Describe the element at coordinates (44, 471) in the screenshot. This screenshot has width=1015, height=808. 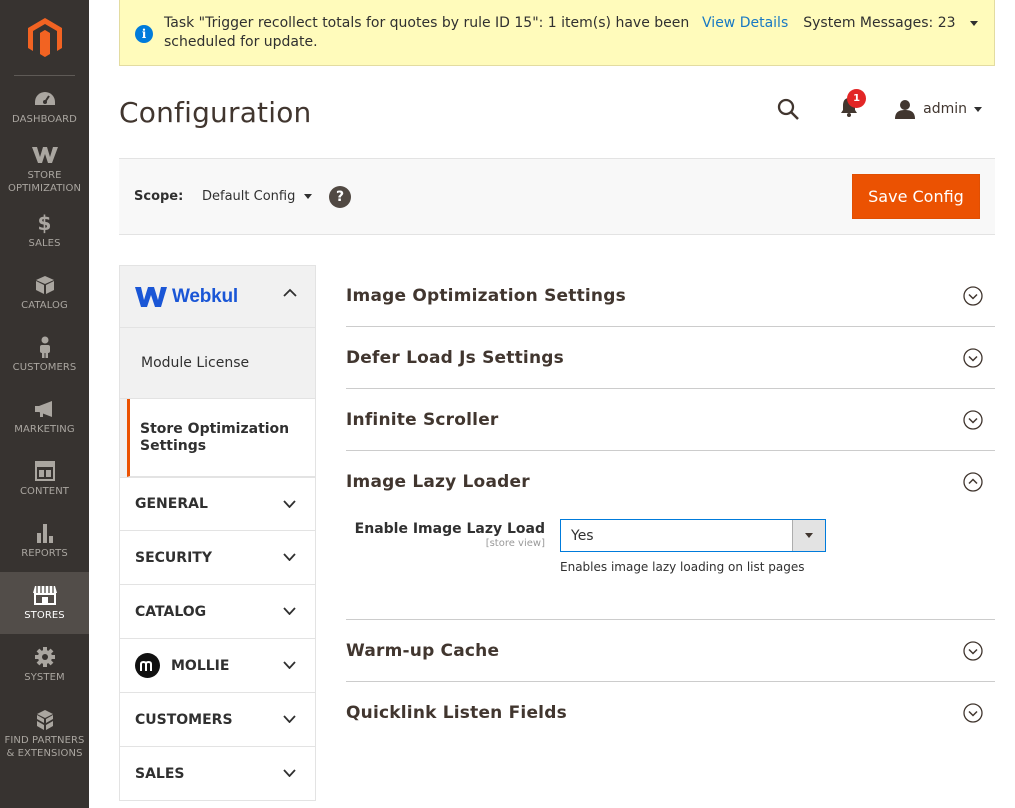
I see `content-layout-icon` at that location.